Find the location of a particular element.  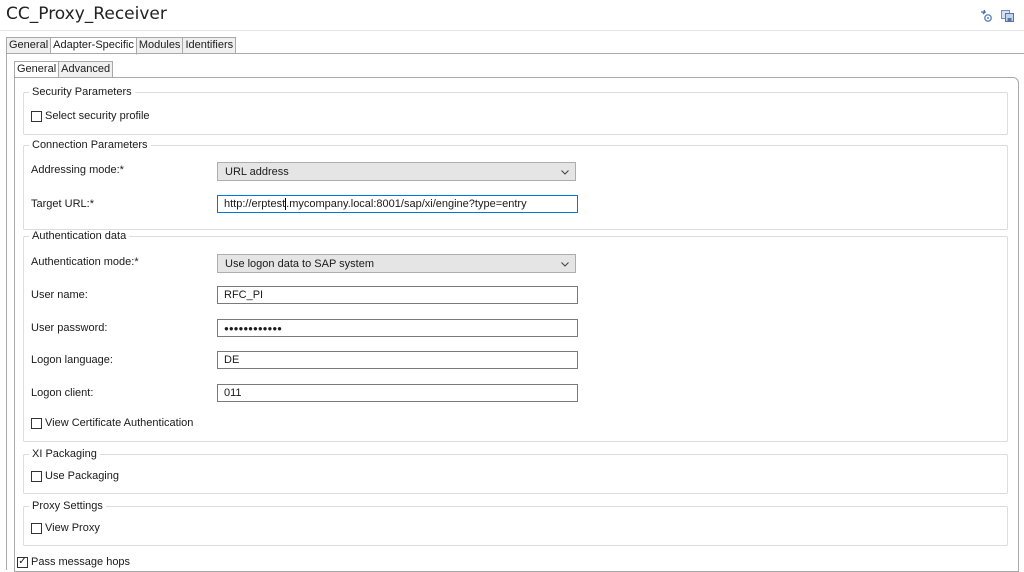

logon-client-value: 011 is located at coordinates (233, 393).